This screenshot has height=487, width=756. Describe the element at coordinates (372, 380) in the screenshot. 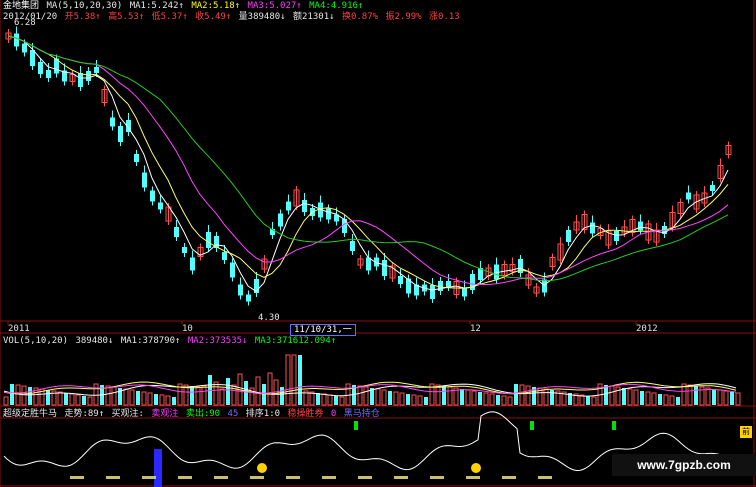

I see `volume-bars` at that location.